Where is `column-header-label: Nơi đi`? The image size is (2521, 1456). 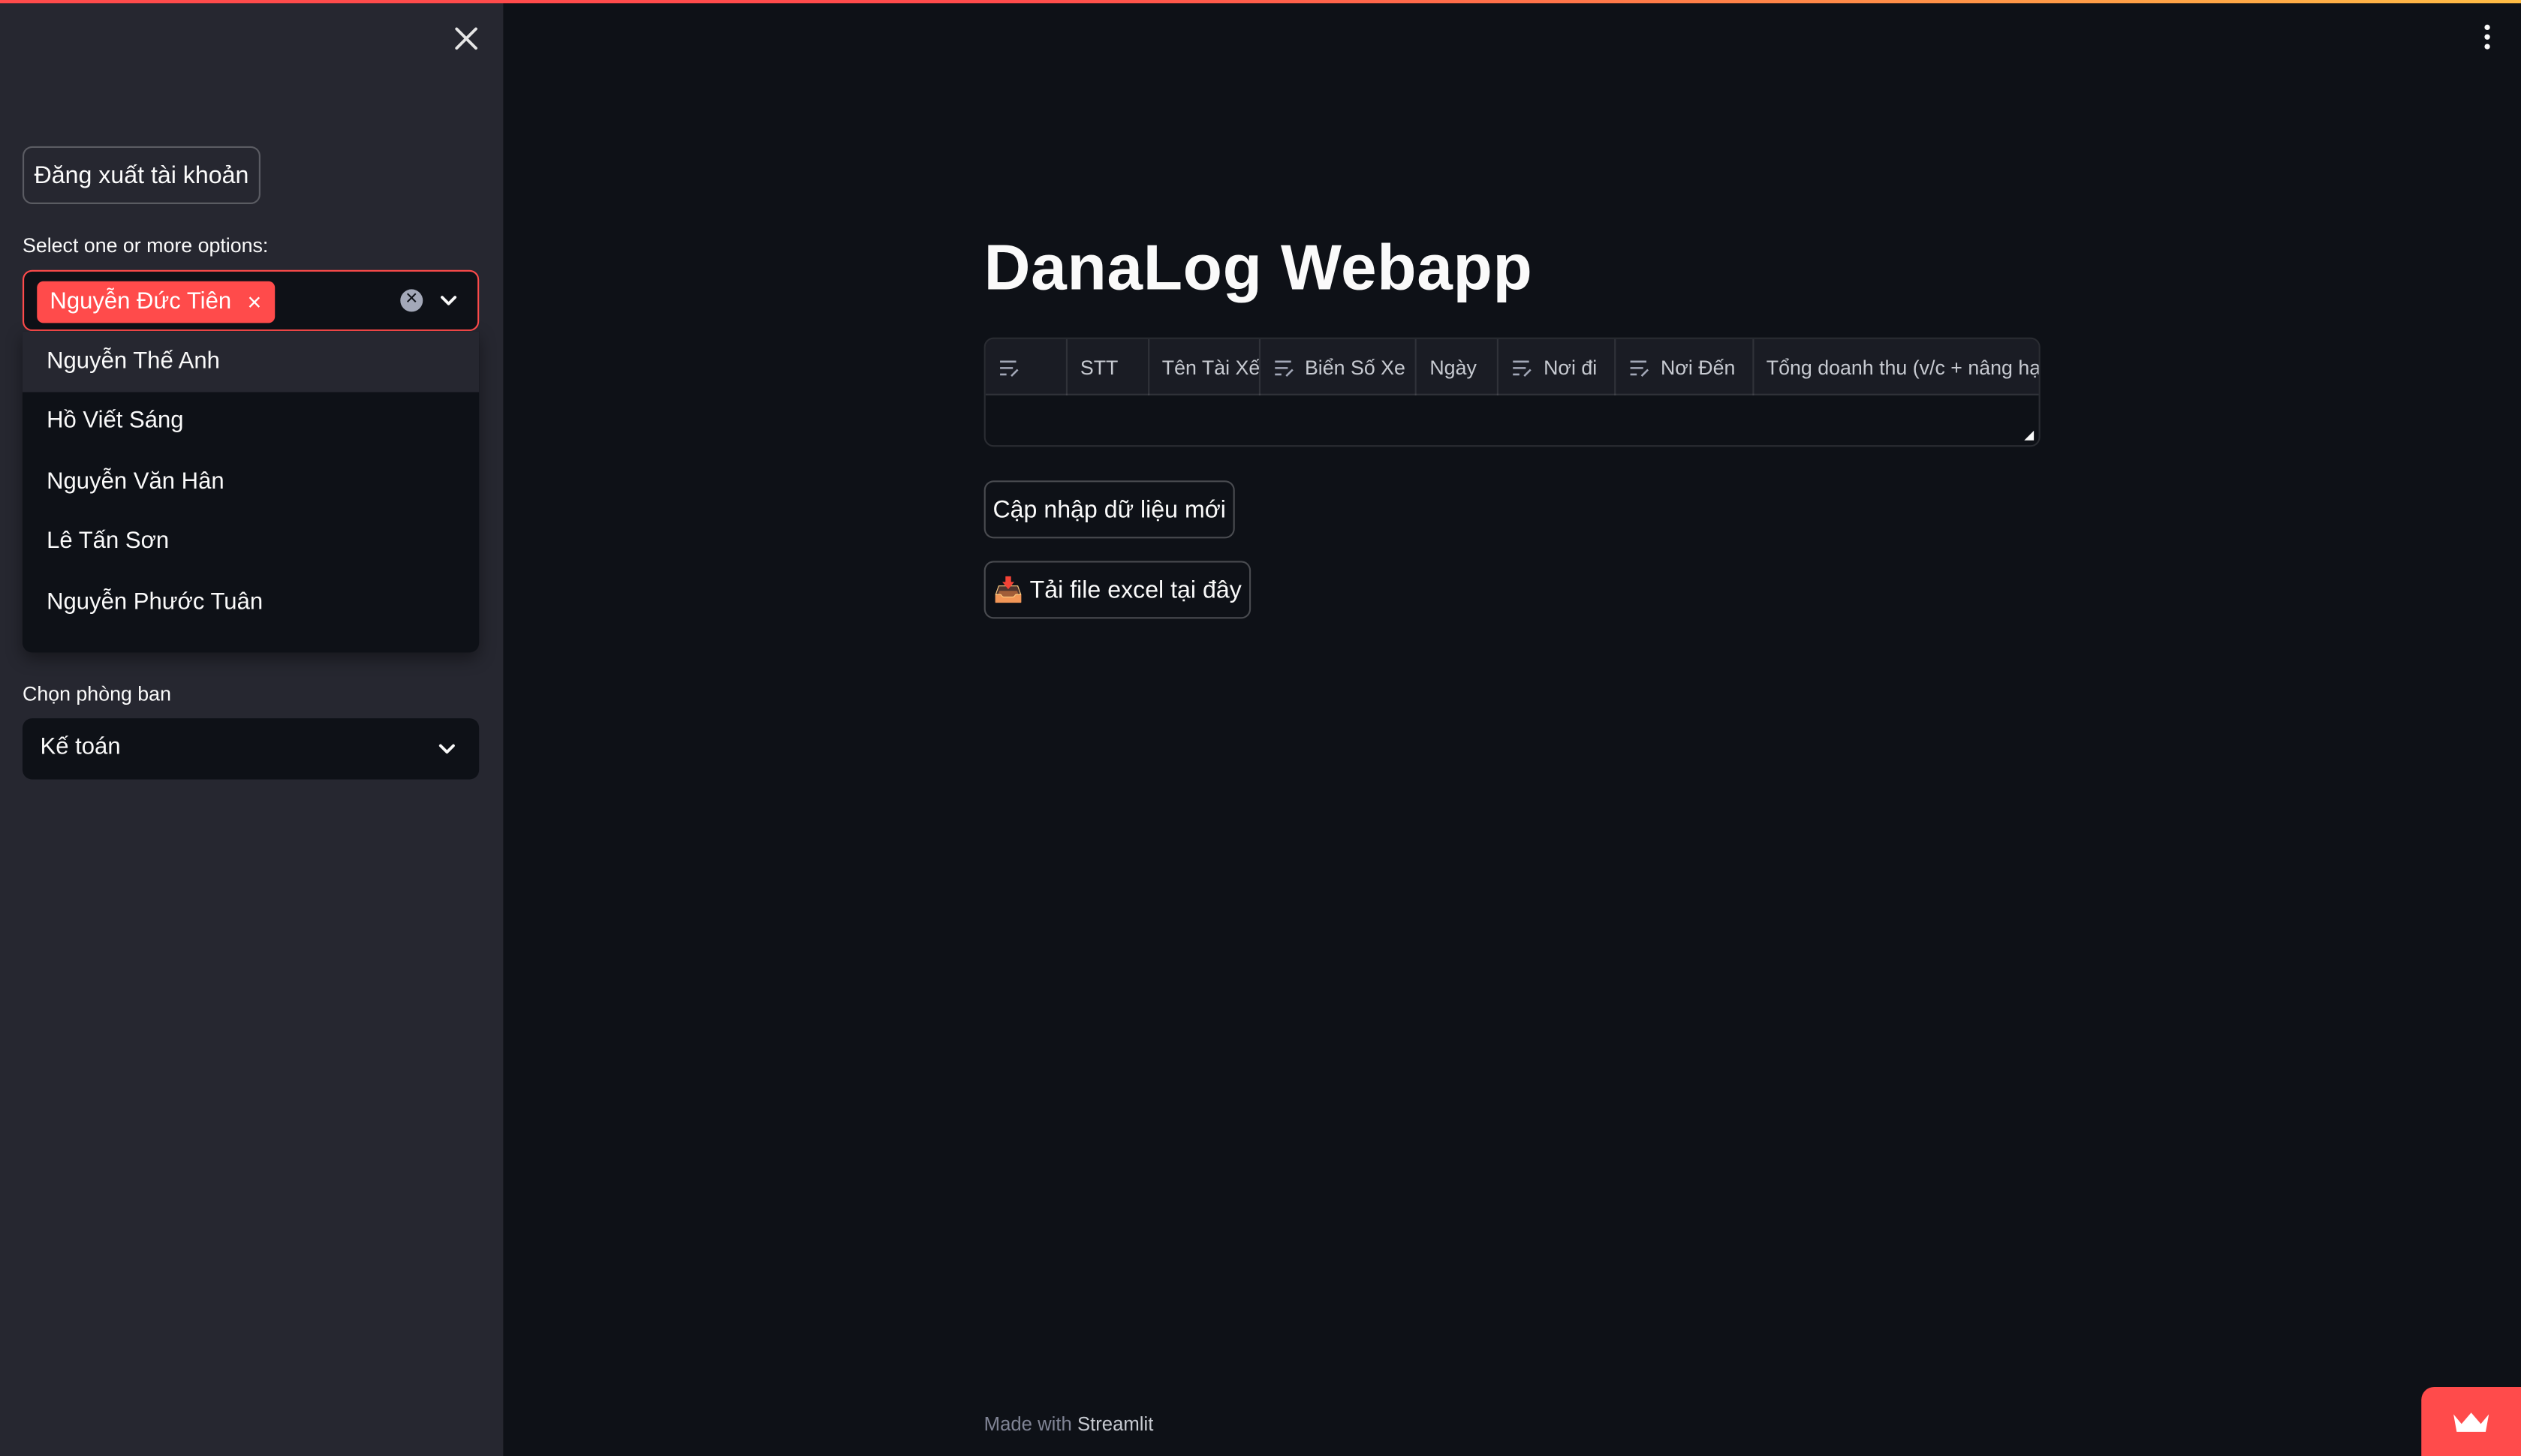
column-header-label: Nơi đi is located at coordinates (1571, 367).